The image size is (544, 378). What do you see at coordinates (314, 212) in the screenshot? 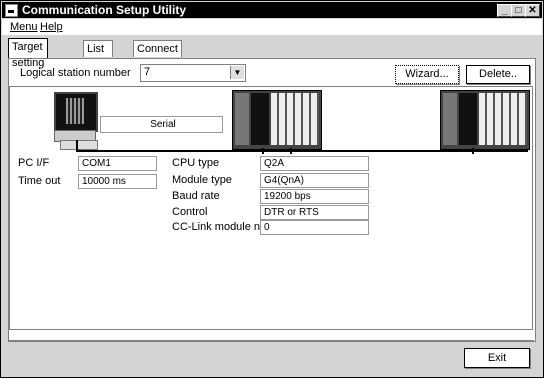
I see `control-field: DTR or RTS` at bounding box center [314, 212].